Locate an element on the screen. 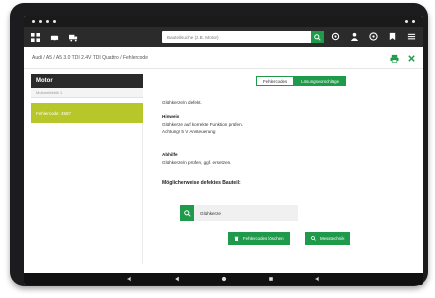 The height and width of the screenshot is (298, 435). tab-loesungsvorschlaege: Lösungsvorschläge is located at coordinates (320, 81).